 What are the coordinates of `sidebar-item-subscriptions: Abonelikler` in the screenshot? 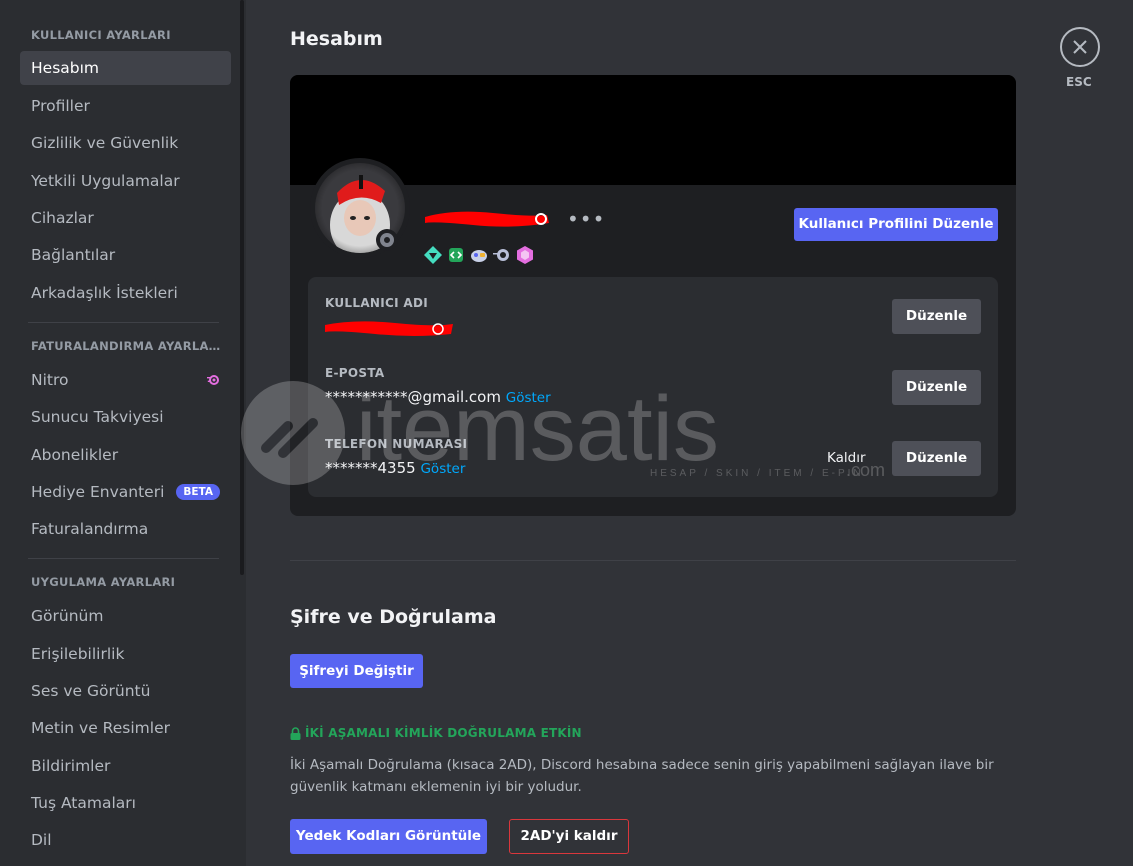 It's located at (125, 455).